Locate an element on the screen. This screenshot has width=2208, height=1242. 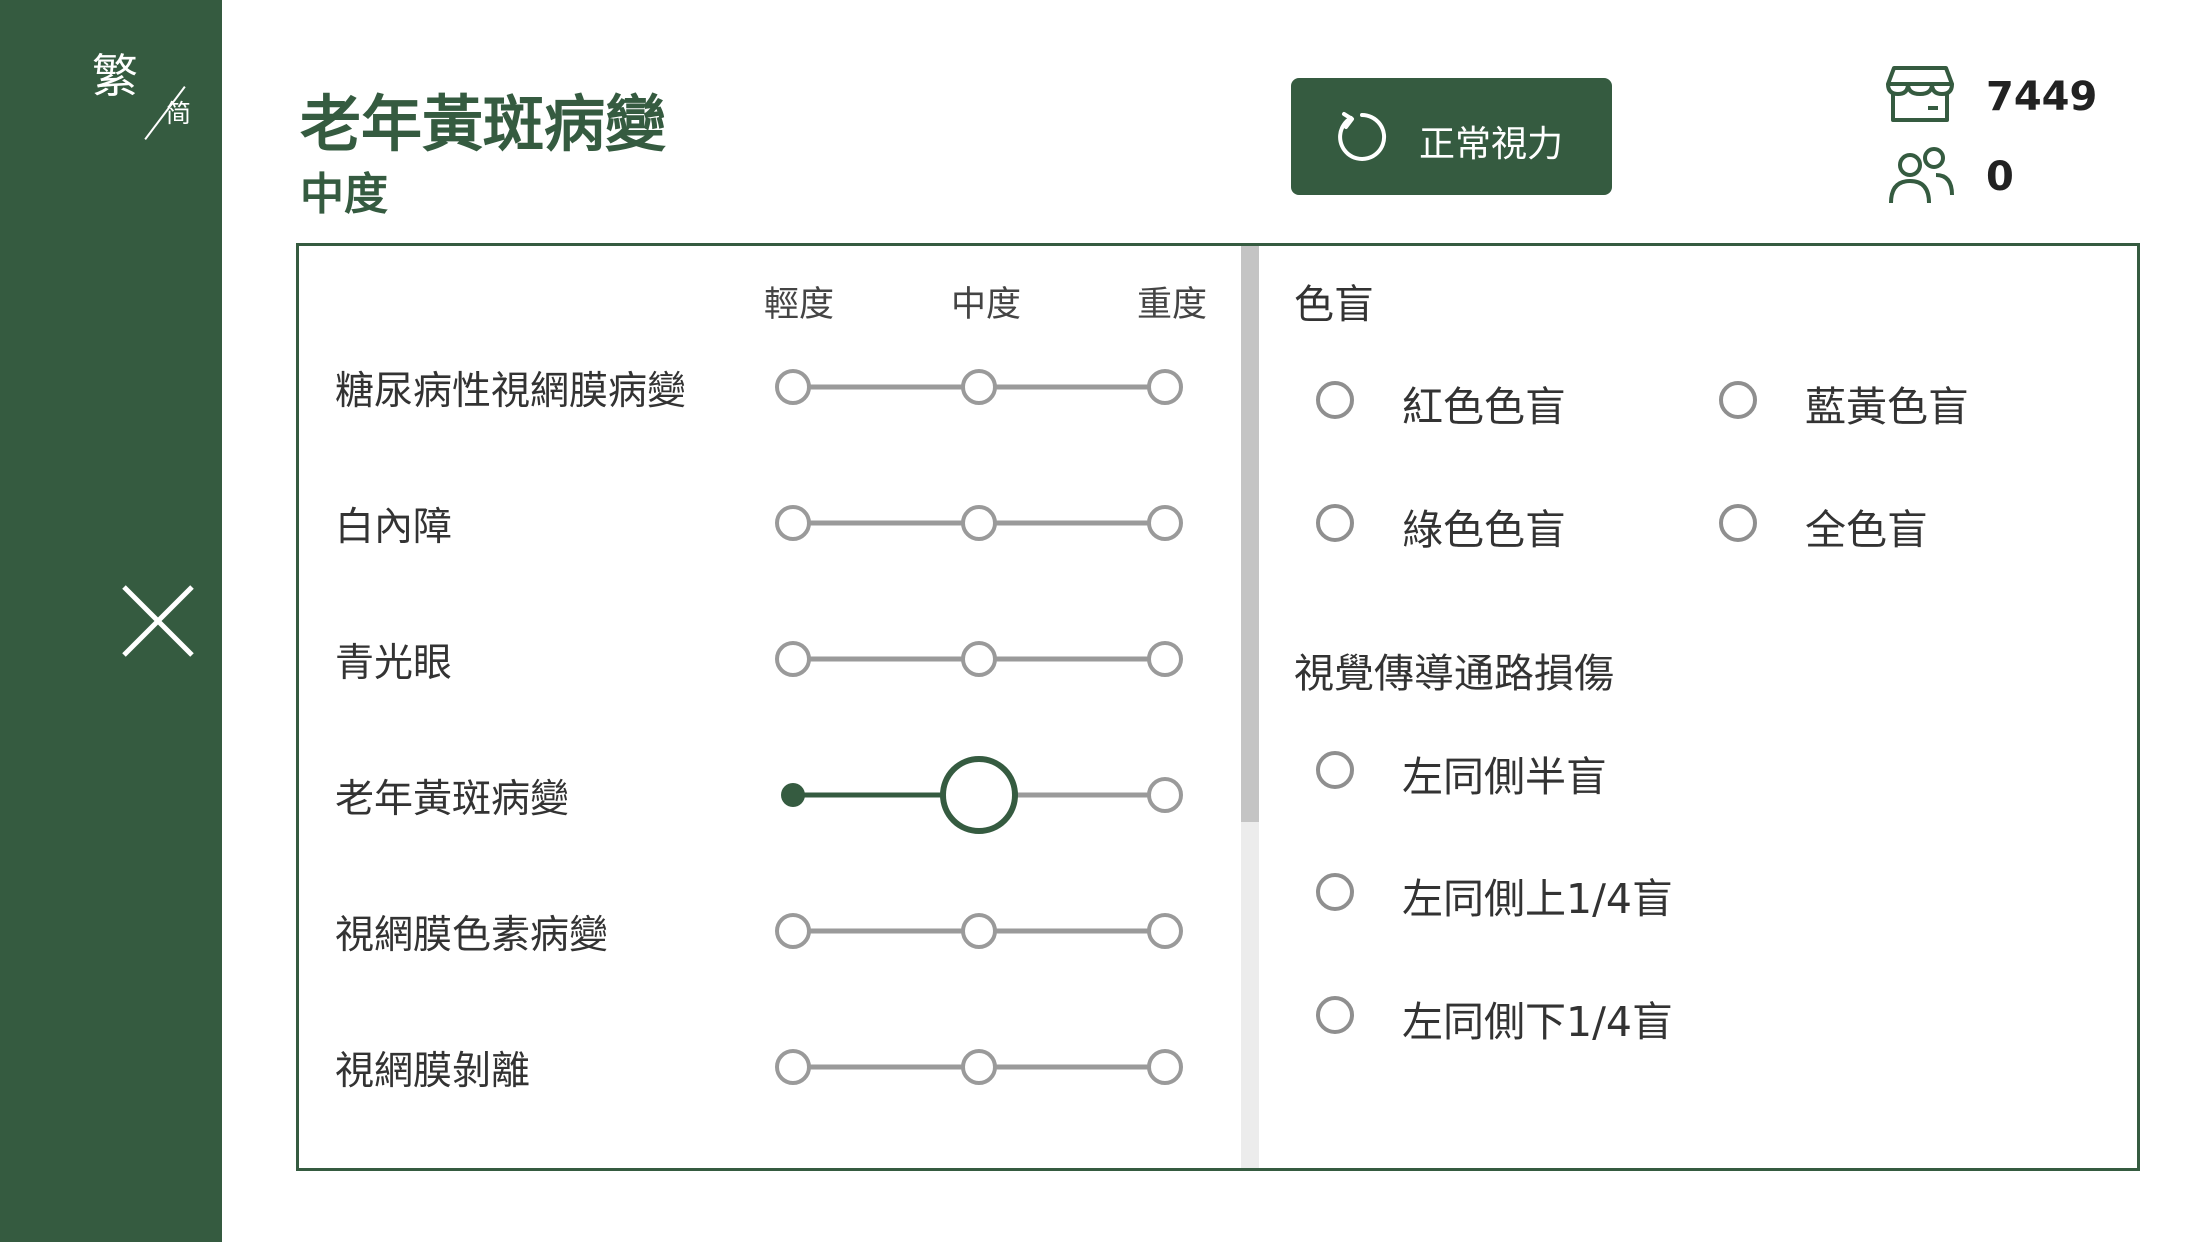
option-label: 紅色色盲 is located at coordinates (1484, 407).